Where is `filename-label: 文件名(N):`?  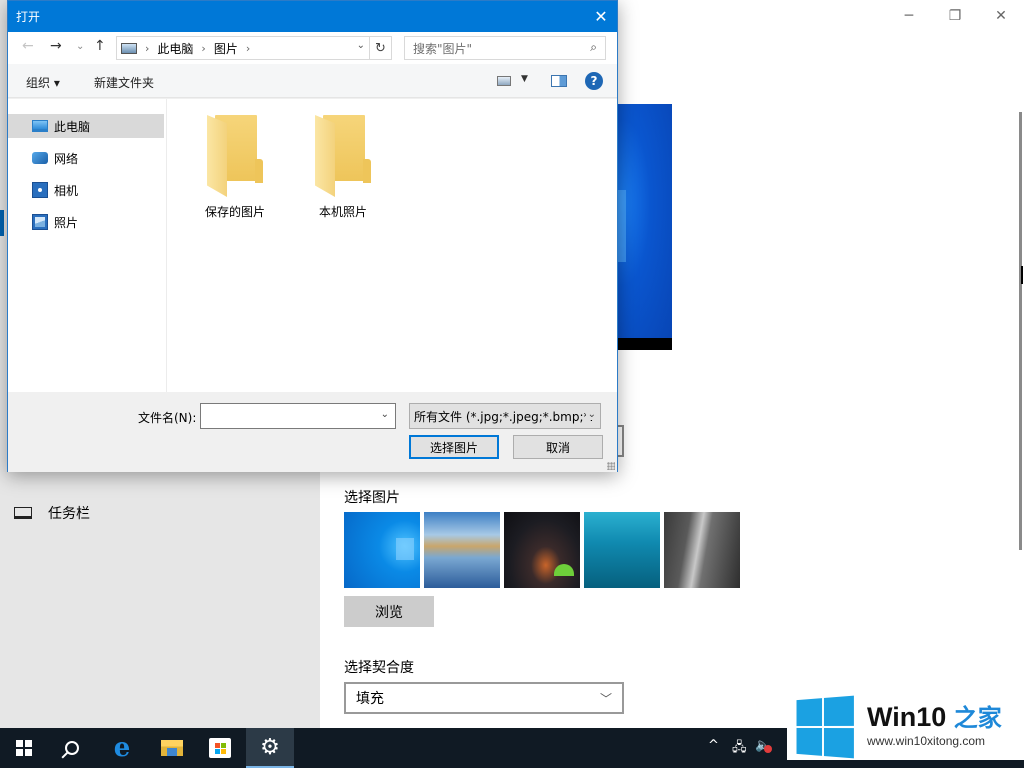
filename-label: 文件名(N): is located at coordinates (167, 418).